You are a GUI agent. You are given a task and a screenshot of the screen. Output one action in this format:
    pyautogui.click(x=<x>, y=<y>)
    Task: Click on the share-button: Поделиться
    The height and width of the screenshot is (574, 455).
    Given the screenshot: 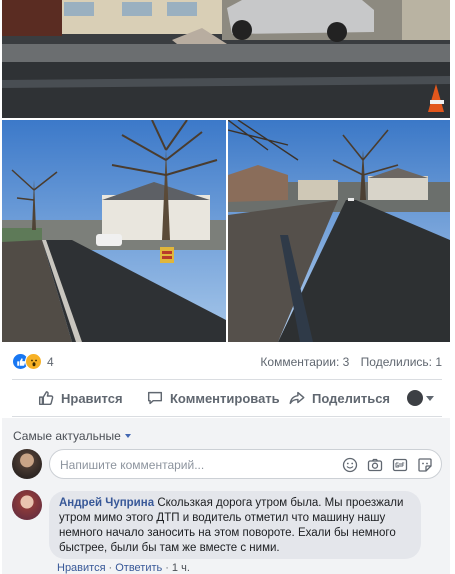 What is the action you would take?
    pyautogui.click(x=339, y=398)
    